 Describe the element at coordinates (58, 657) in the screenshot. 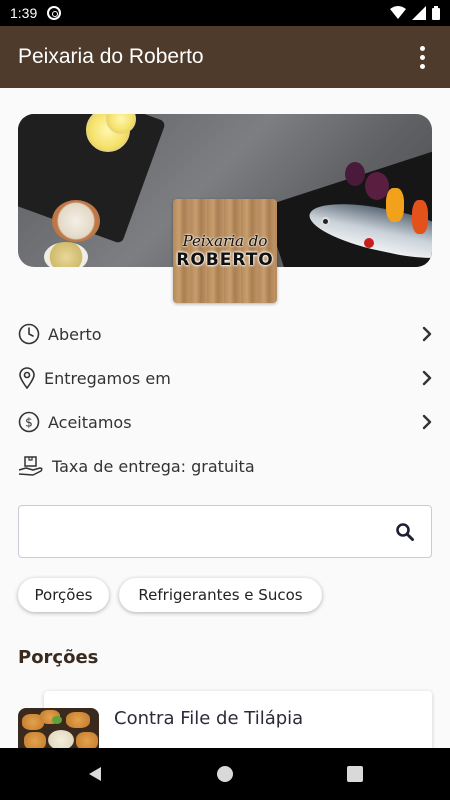

I see `section-title: Porções` at that location.